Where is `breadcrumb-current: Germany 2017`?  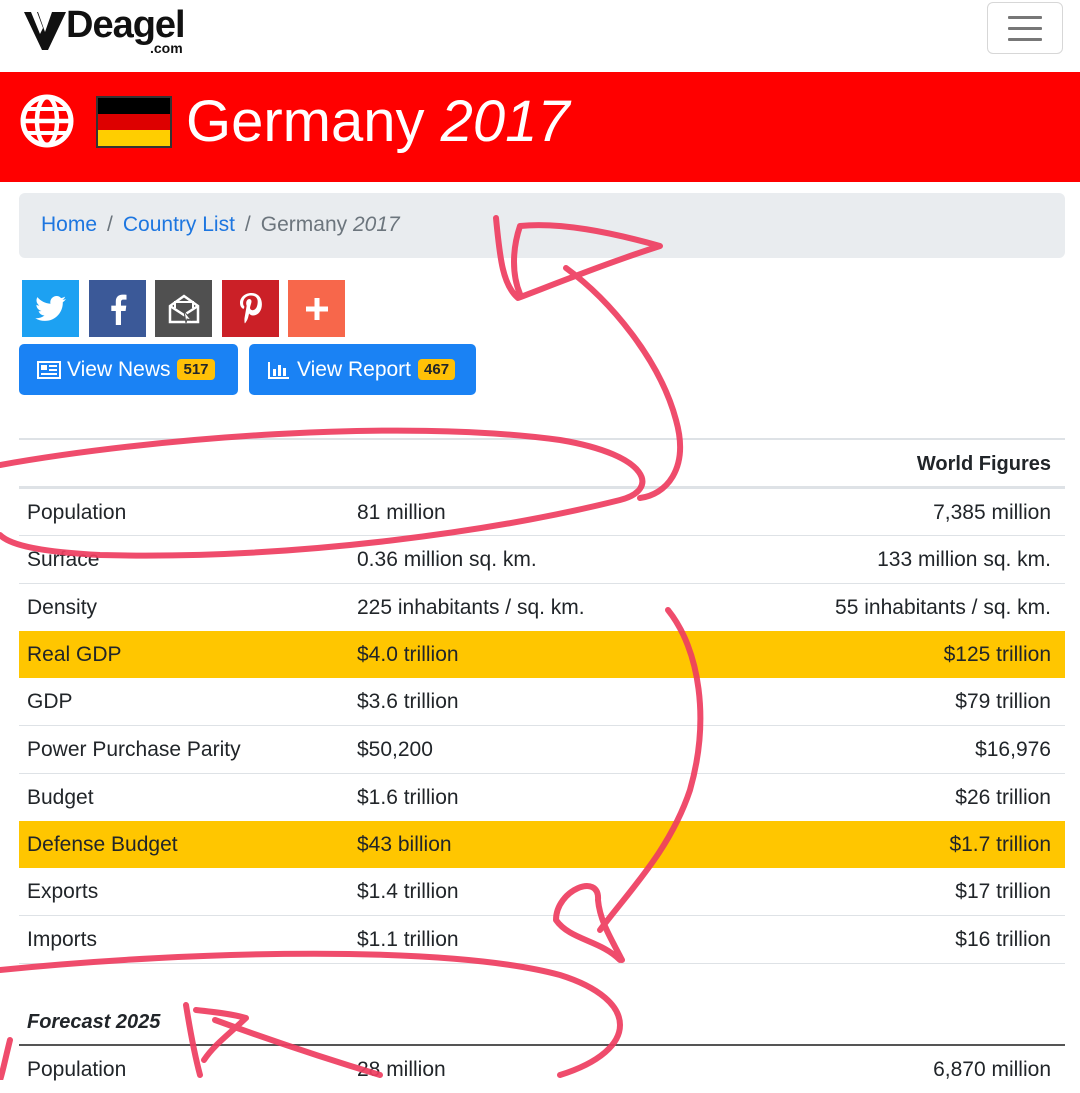
breadcrumb-current: Germany 2017 is located at coordinates (330, 224).